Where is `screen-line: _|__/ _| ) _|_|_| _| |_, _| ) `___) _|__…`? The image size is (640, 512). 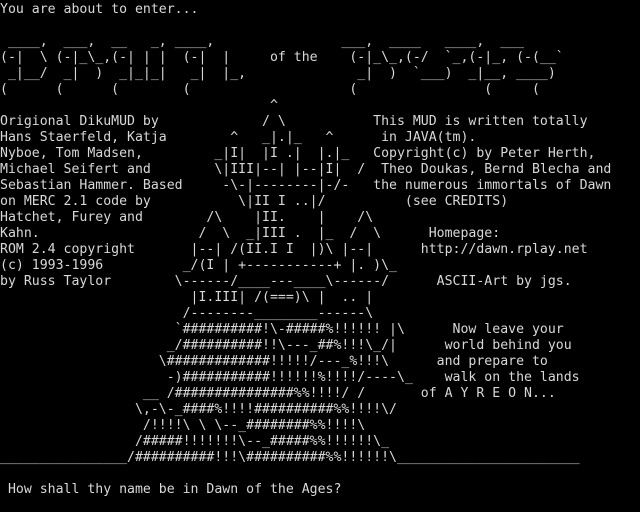 screen-line: _|__/ _| ) _|_|_| _| |_, _| ) `___) _|__… is located at coordinates (278, 73).